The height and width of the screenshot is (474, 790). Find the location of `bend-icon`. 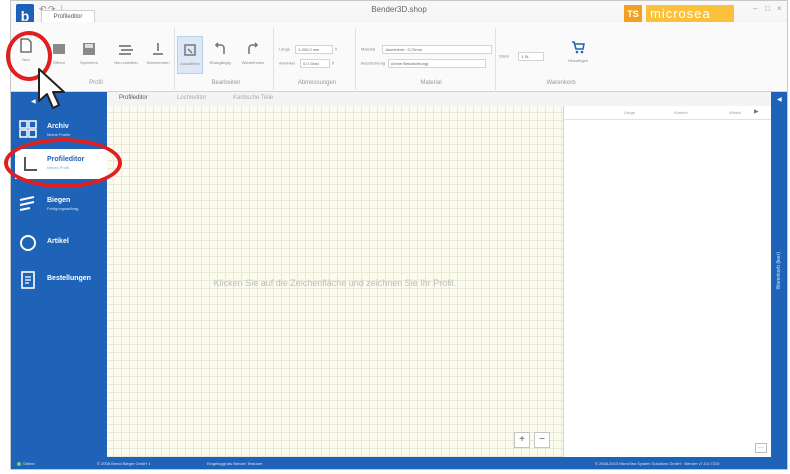

bend-icon is located at coordinates (27, 203).